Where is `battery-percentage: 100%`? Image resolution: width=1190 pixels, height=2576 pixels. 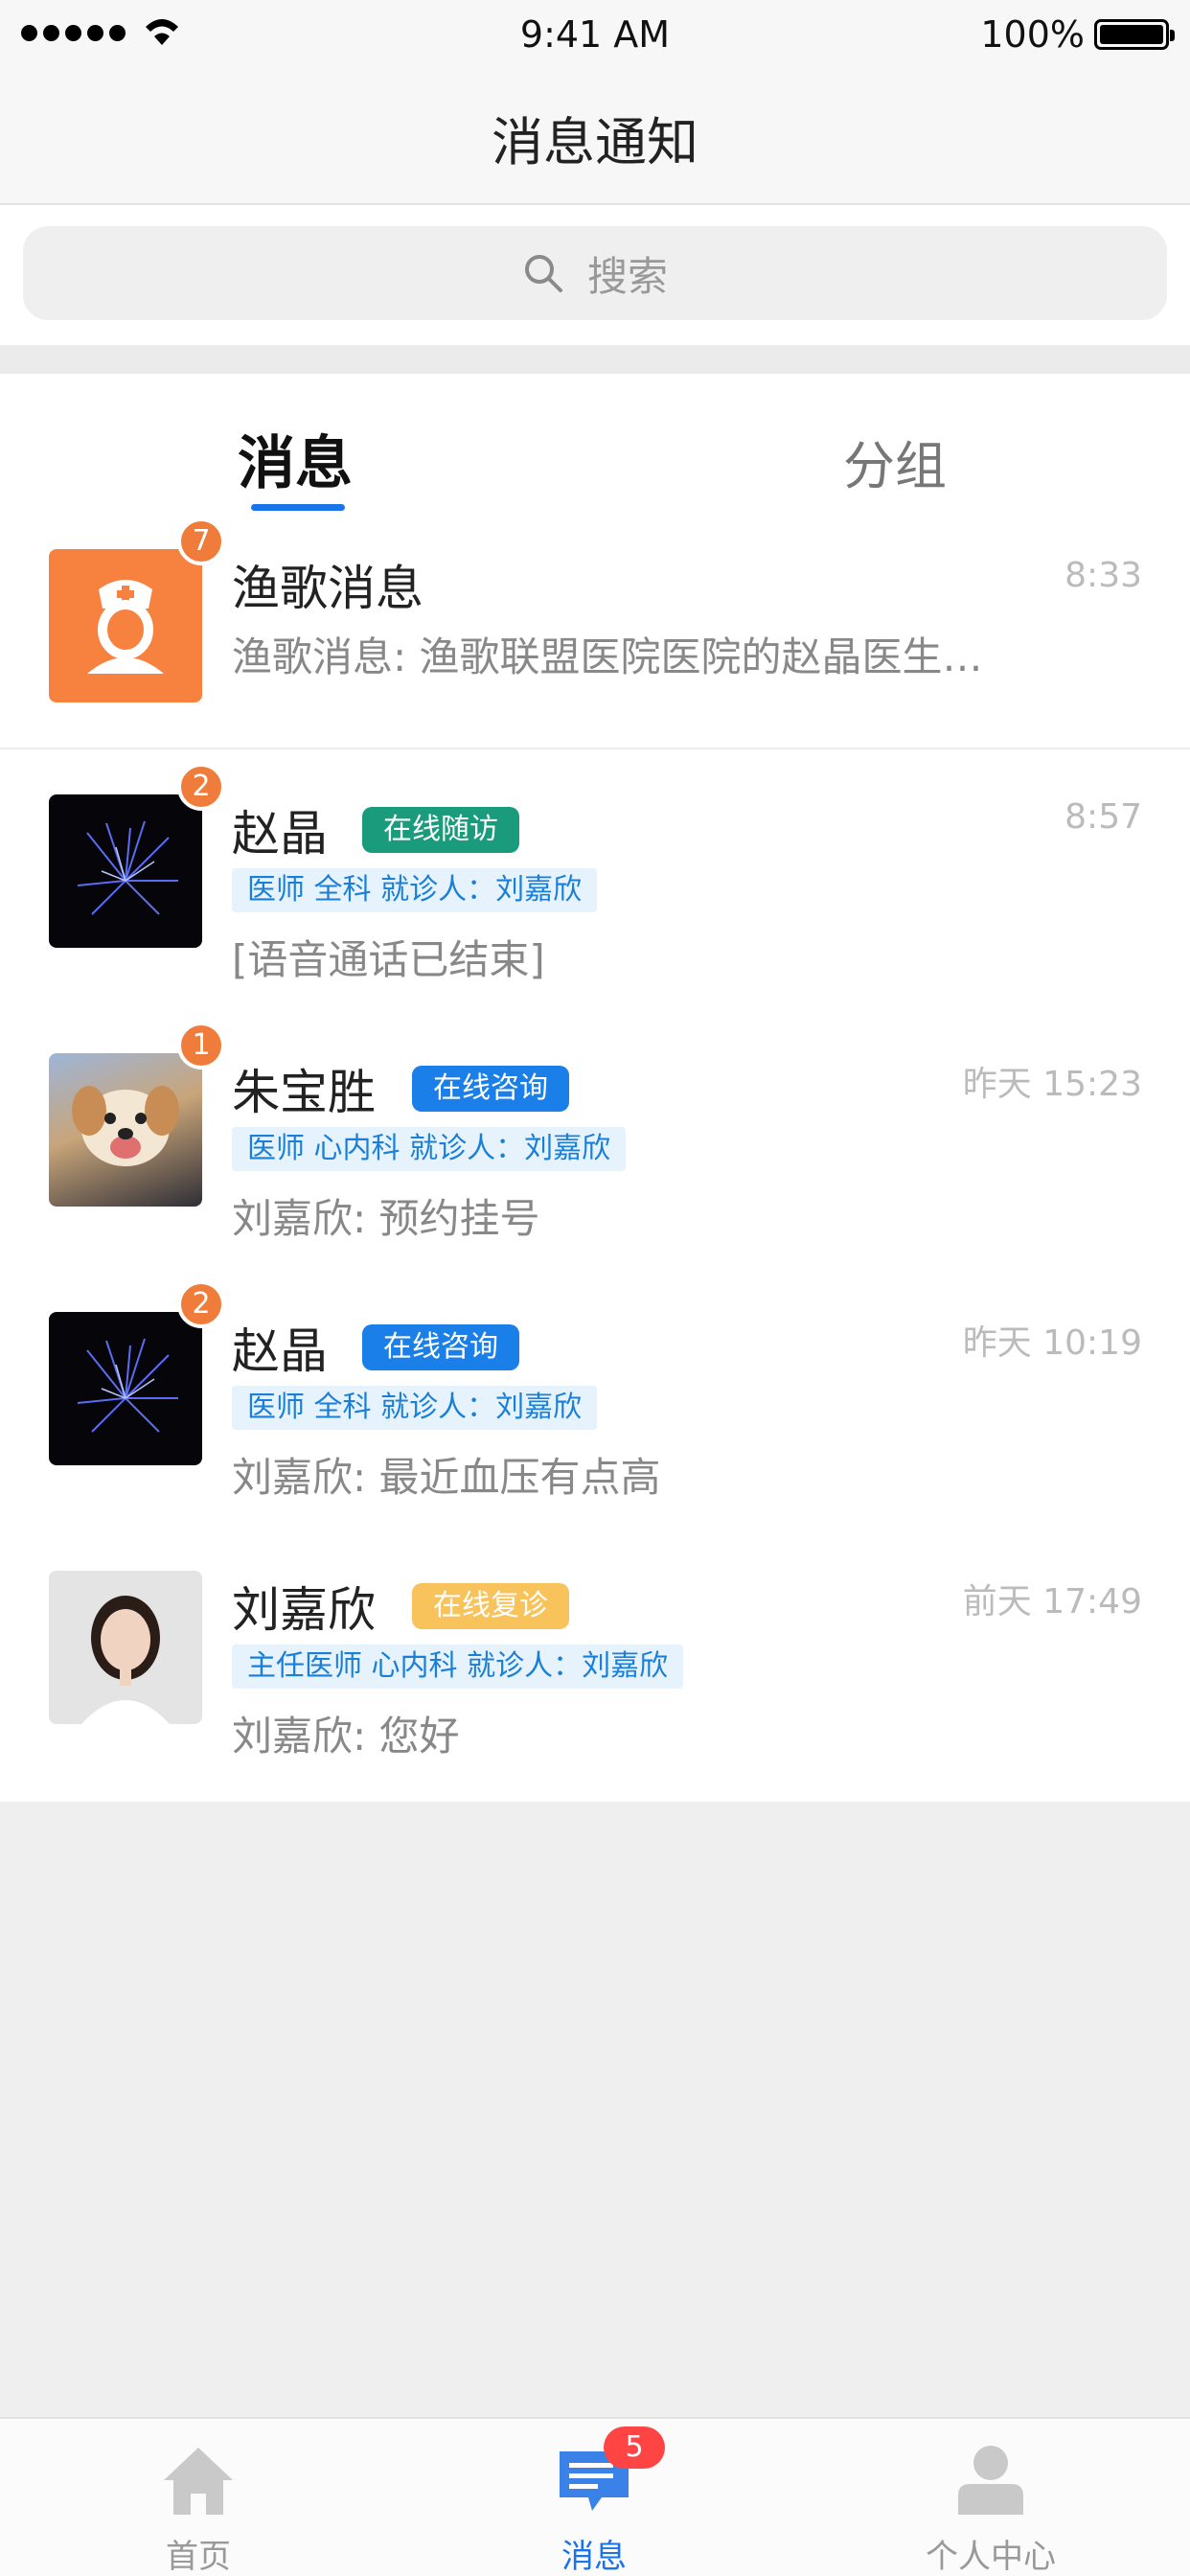
battery-percentage: 100% is located at coordinates (1033, 34).